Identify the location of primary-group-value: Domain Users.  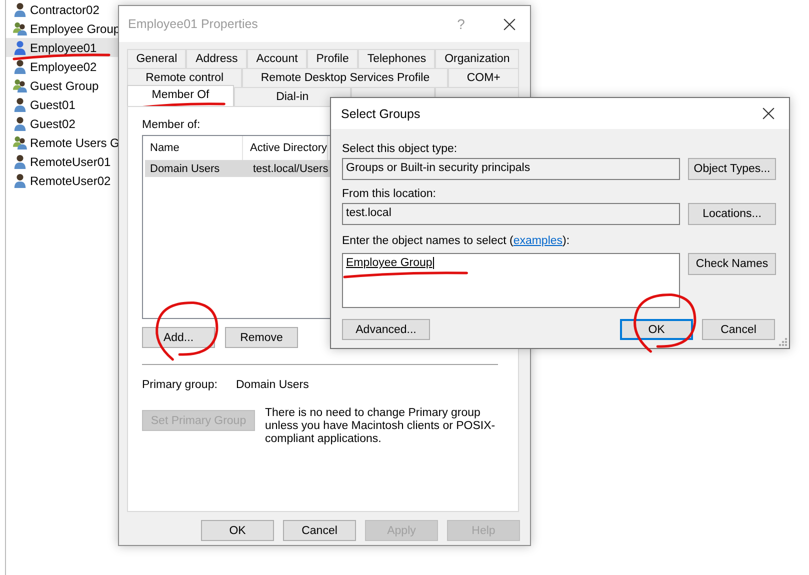
(272, 385).